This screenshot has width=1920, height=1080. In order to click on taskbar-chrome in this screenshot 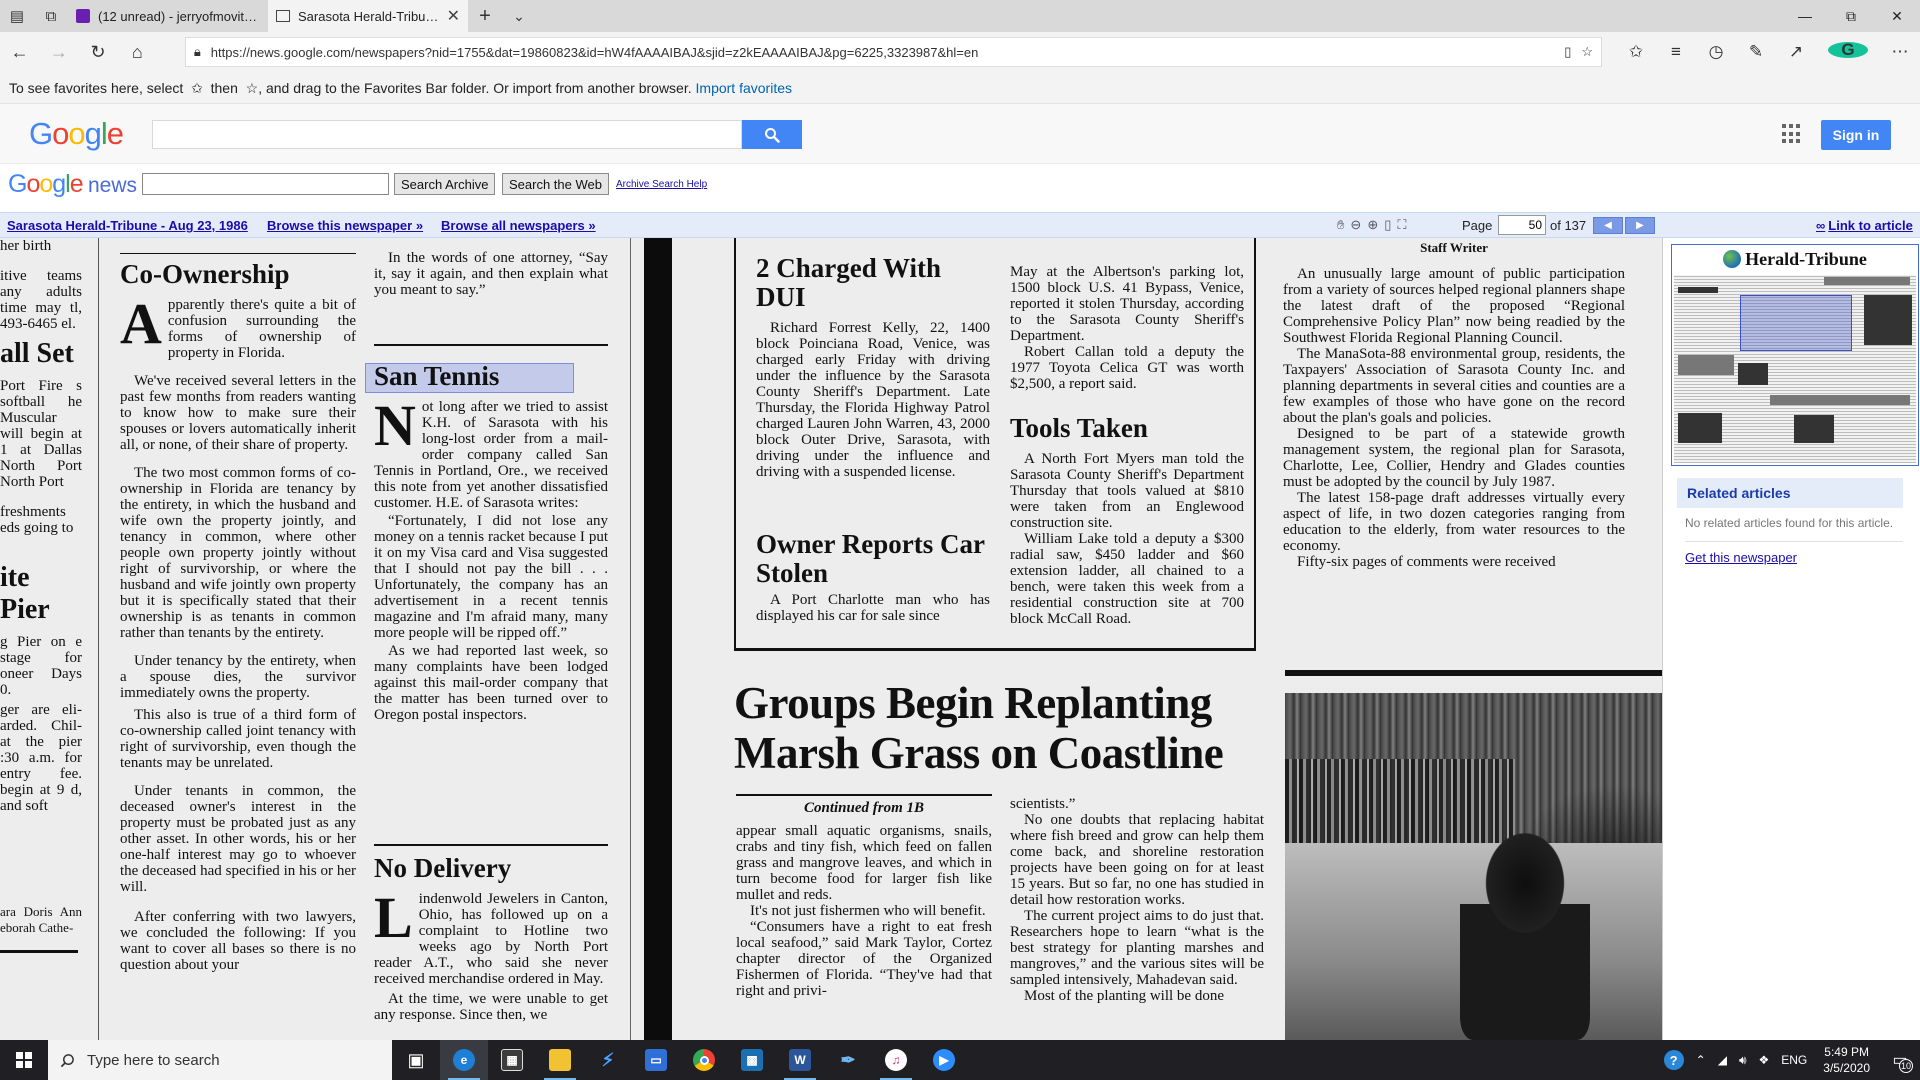, I will do `click(704, 1060)`.